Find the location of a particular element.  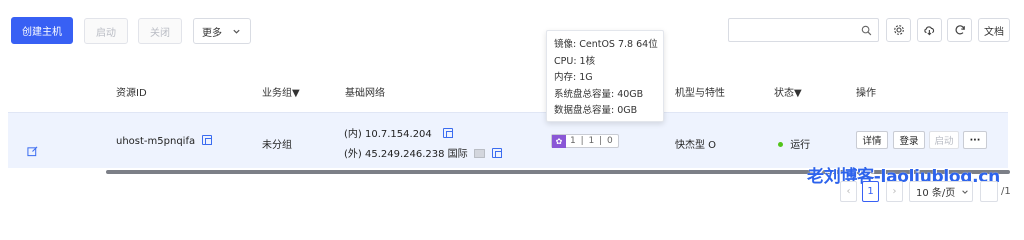

cloud-download-icon is located at coordinates (929, 31).